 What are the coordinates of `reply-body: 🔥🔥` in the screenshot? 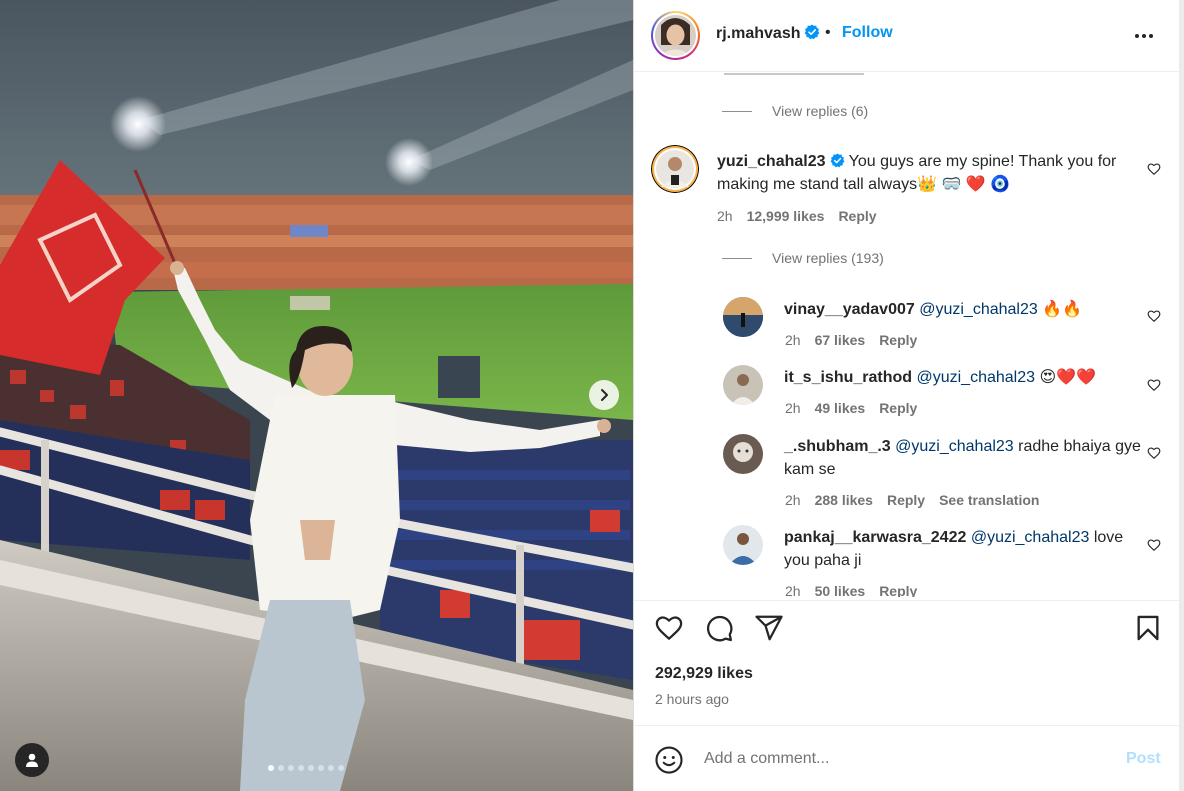 It's located at (1062, 309).